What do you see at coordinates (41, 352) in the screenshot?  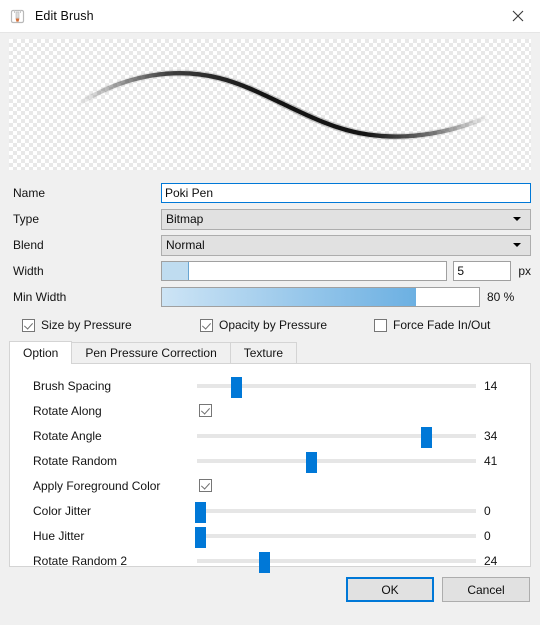 I see `tab-option: Option` at bounding box center [41, 352].